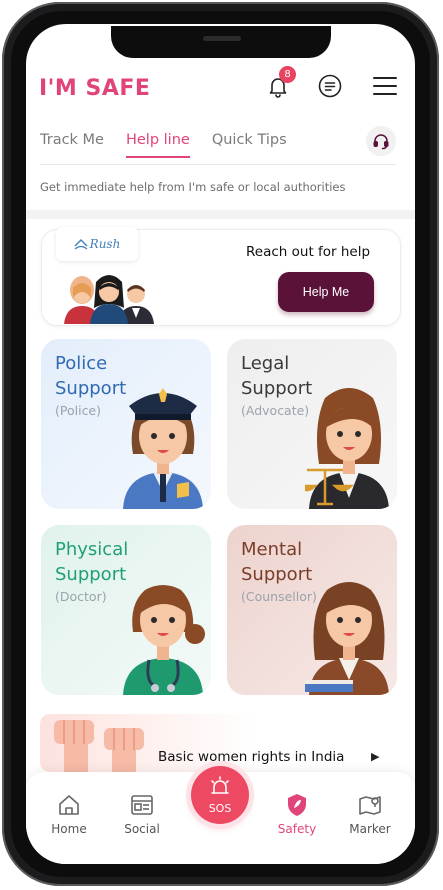 The width and height of the screenshot is (443, 890). I want to click on tile-role: (Advocate), so click(275, 410).